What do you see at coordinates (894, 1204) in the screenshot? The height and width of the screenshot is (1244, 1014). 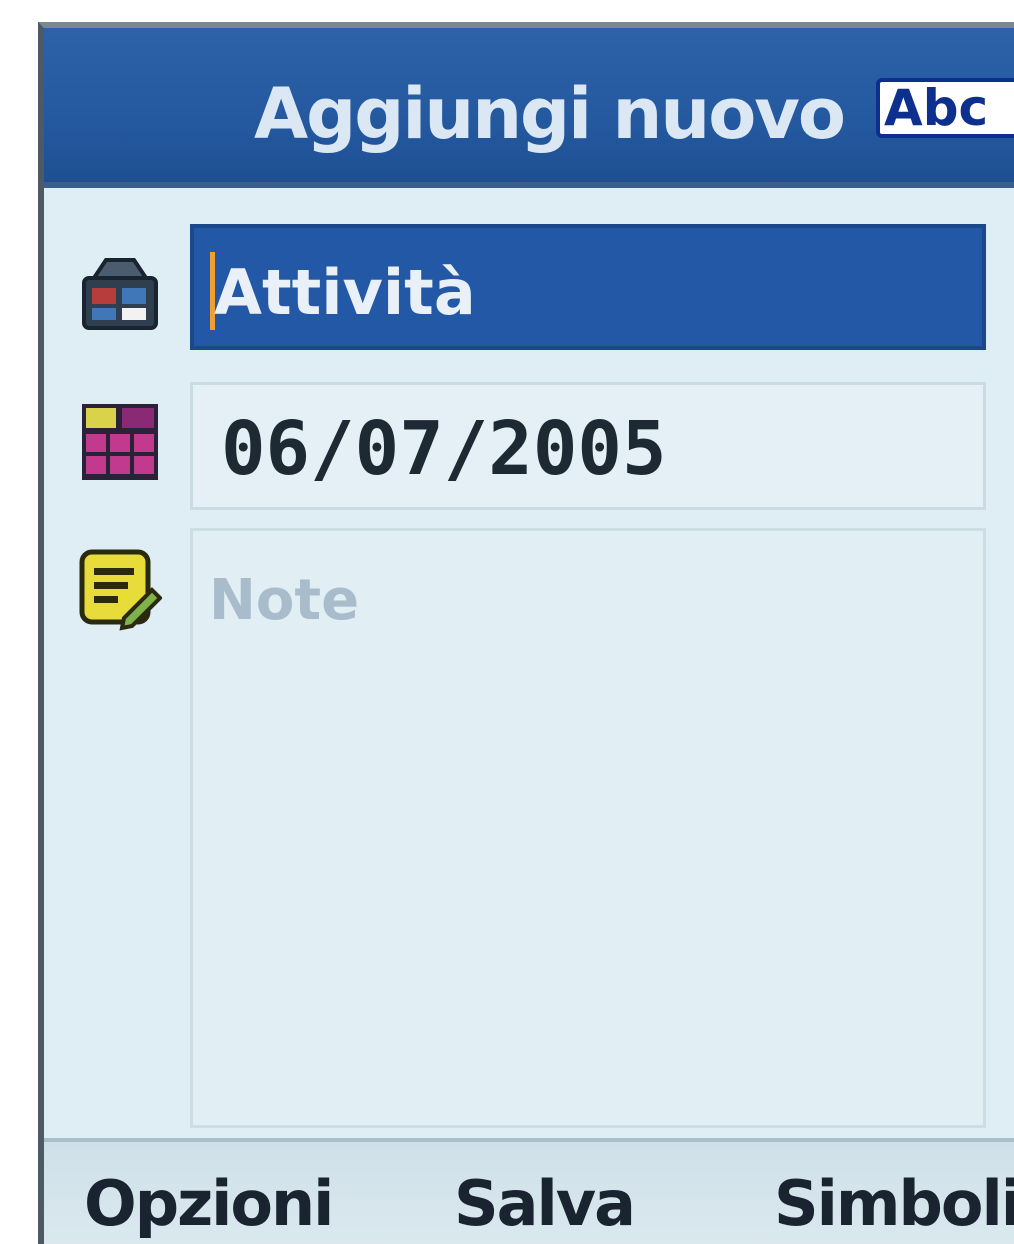 I see `symbols-softkey: Simboli` at bounding box center [894, 1204].